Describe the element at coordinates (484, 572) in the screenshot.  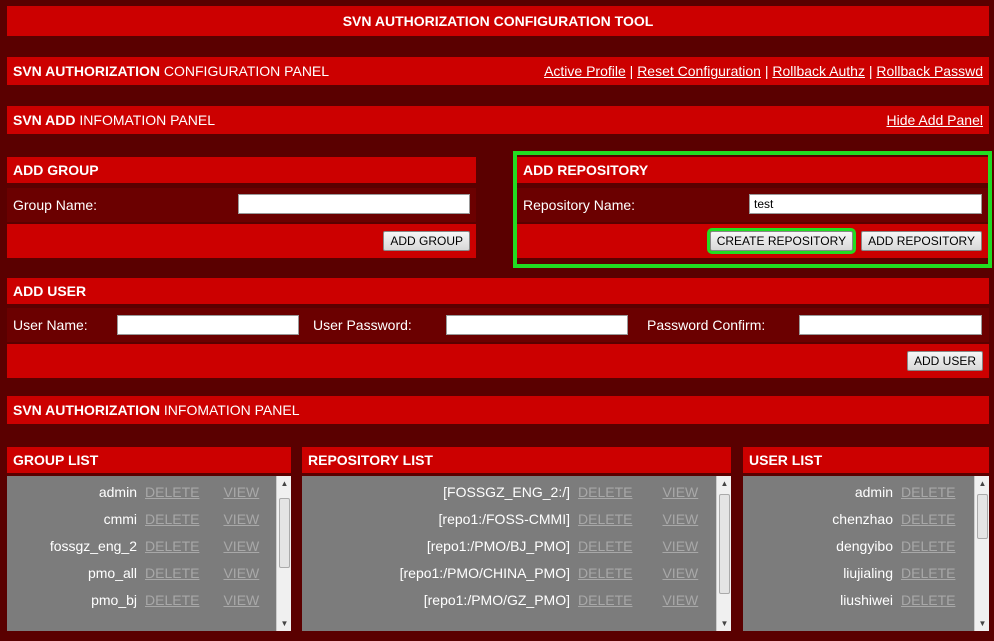
I see `list-item-name: [repo1:/PMO/CHINA_PMO]` at that location.